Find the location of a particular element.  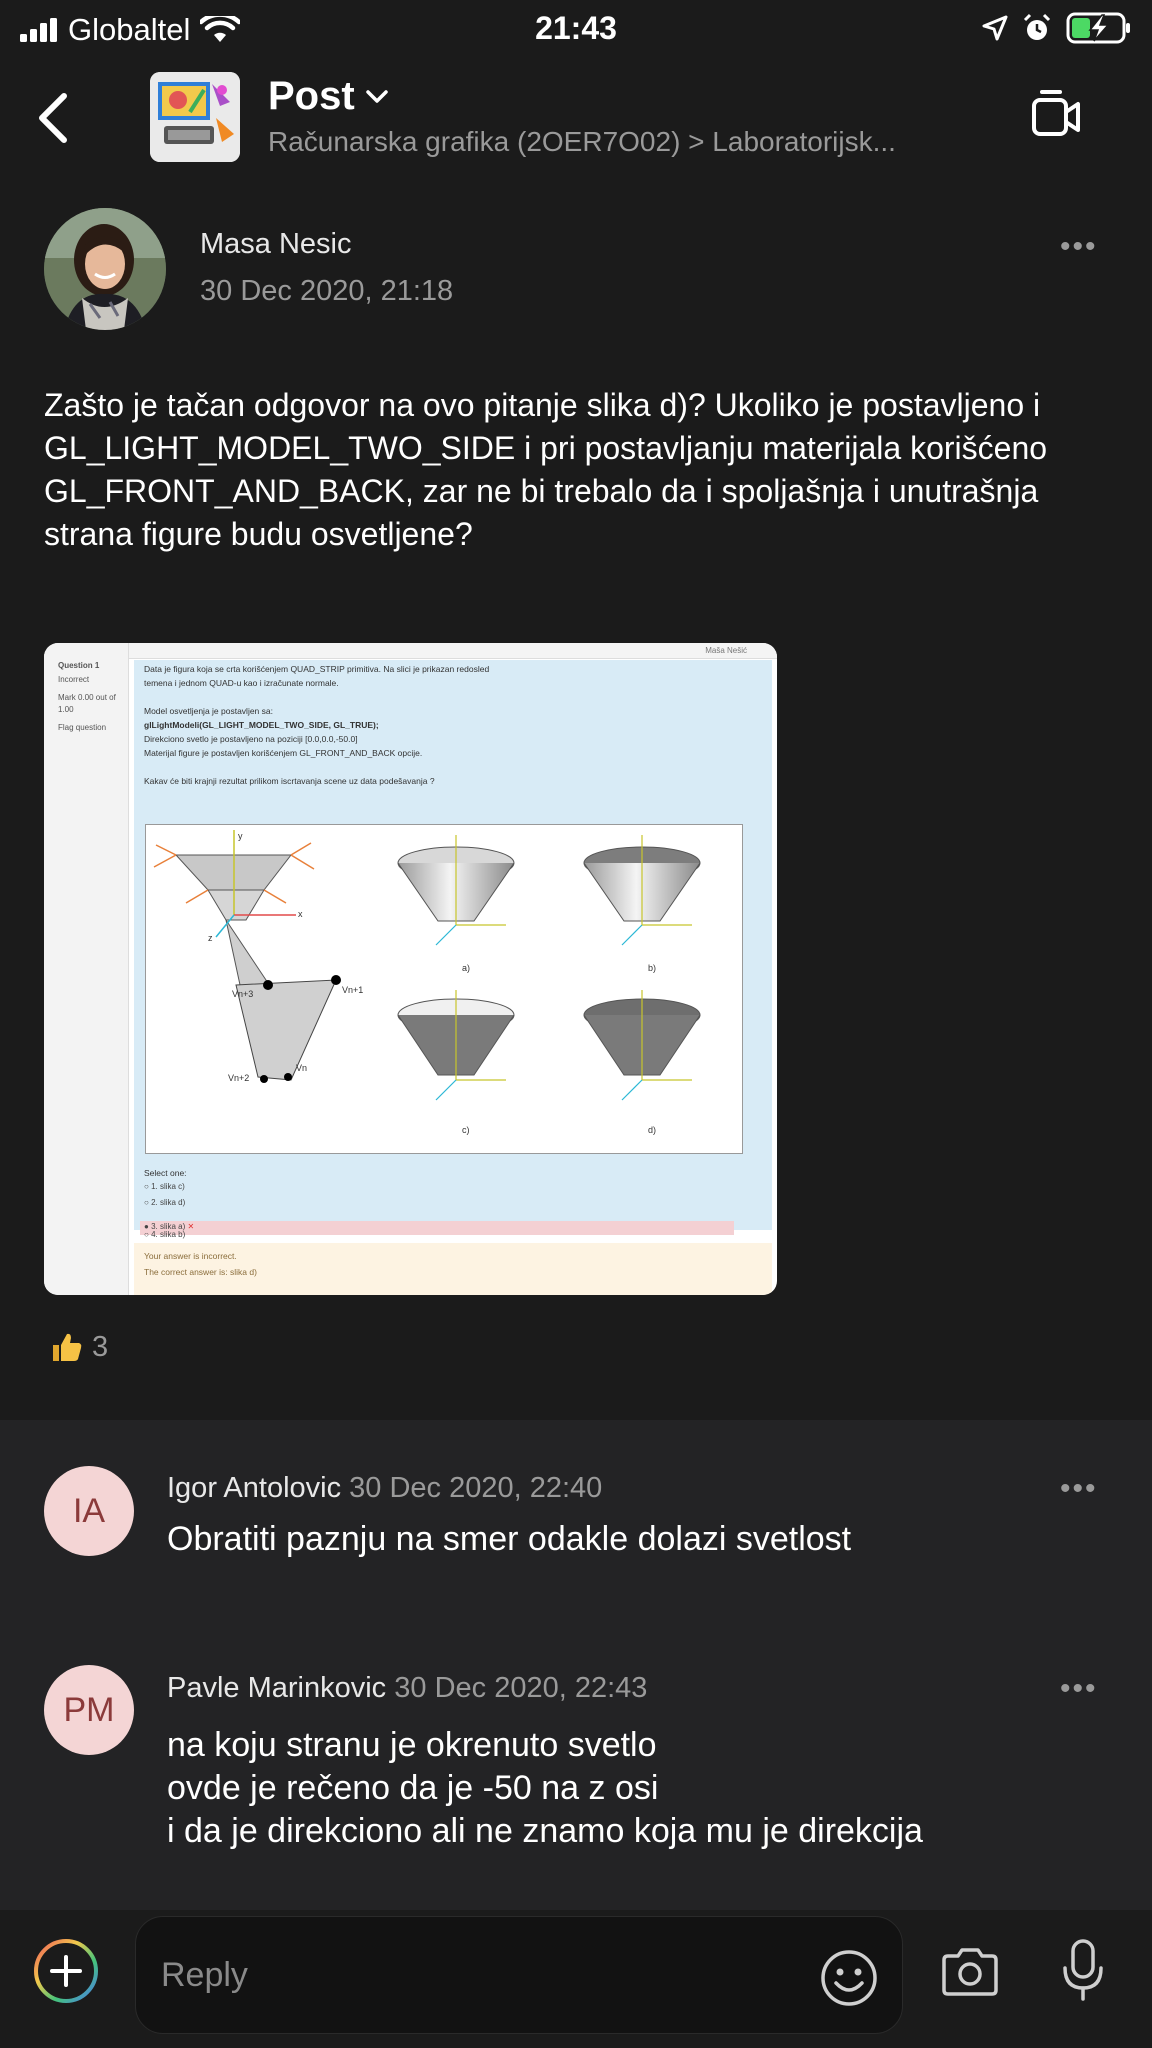

quiz-feedback-line: Your answer is incorrect. is located at coordinates (190, 1256).